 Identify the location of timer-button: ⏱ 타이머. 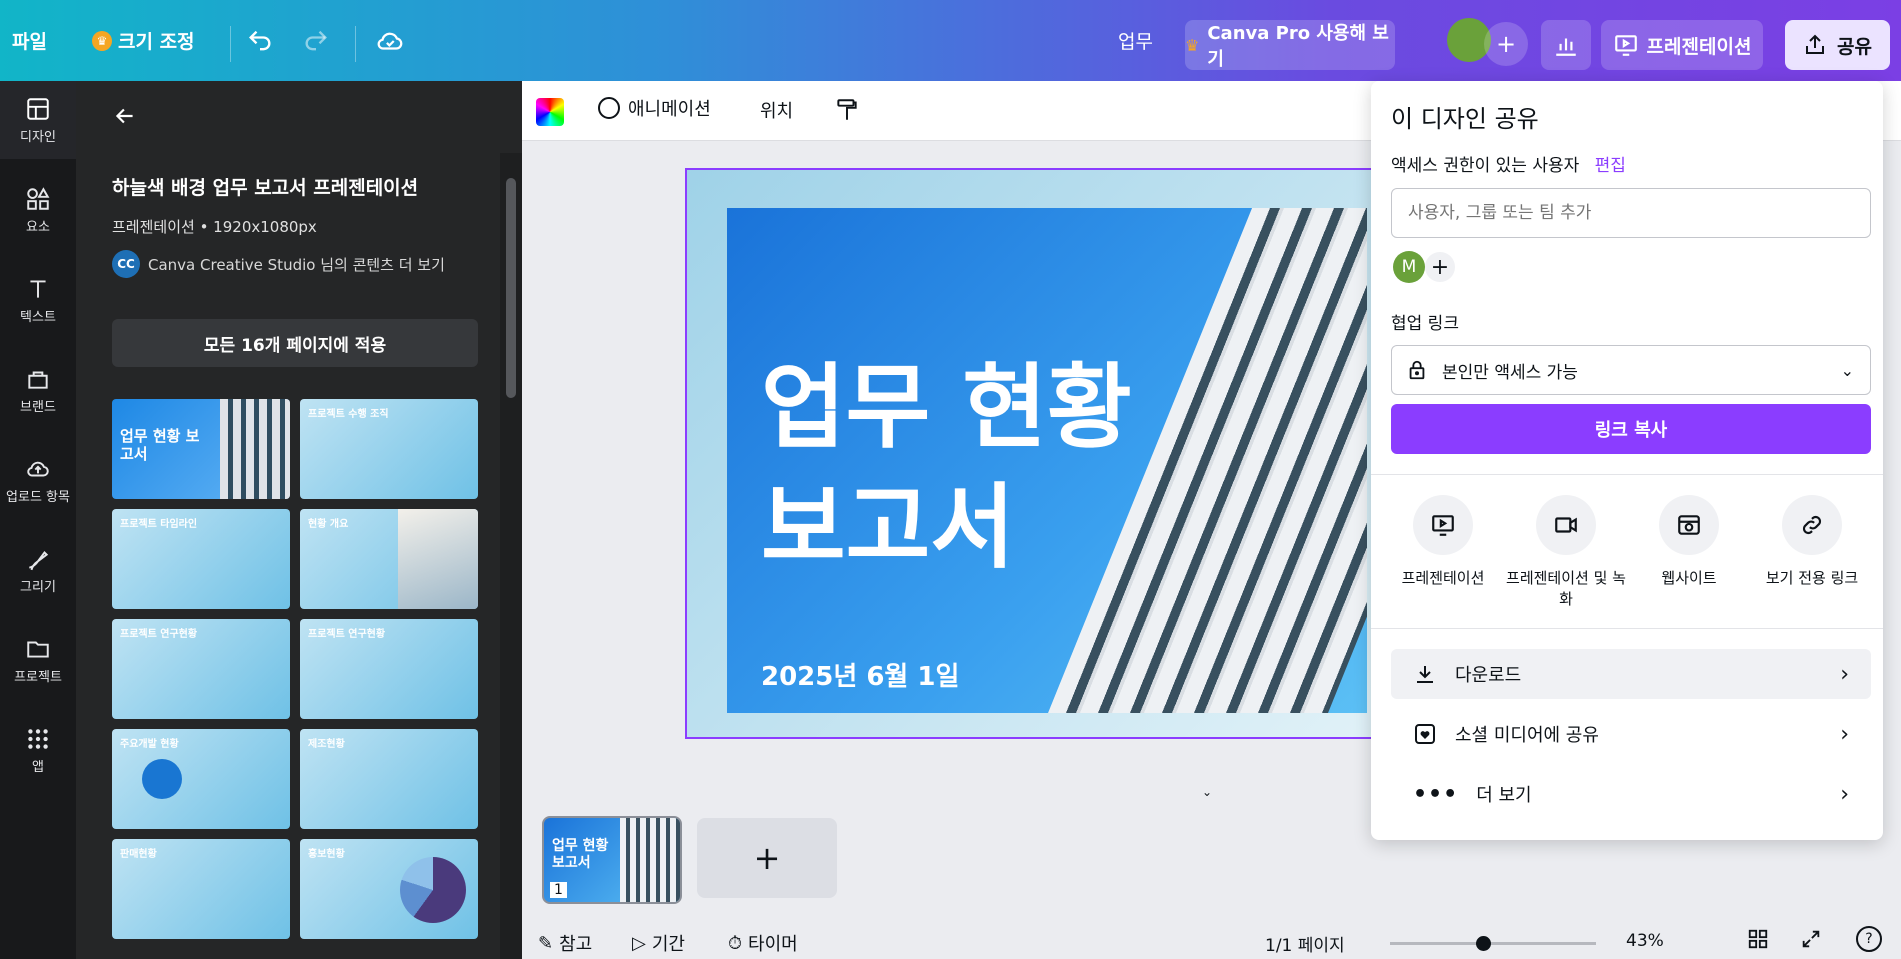
(763, 943).